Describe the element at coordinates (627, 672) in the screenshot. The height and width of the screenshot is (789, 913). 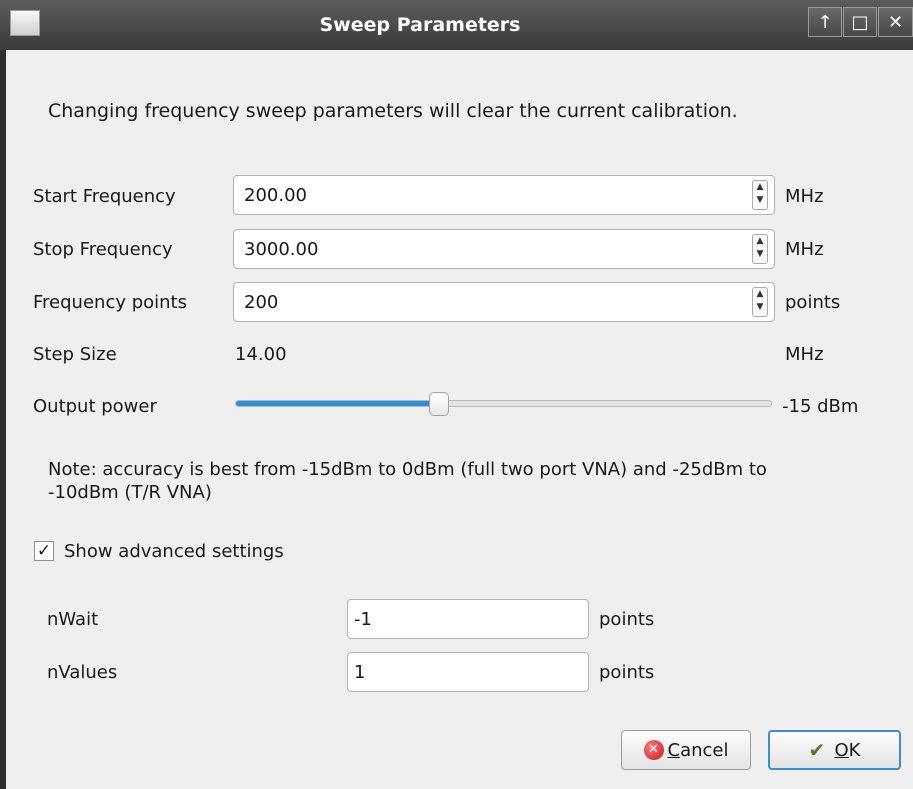
I see `nvalues-unit: points` at that location.